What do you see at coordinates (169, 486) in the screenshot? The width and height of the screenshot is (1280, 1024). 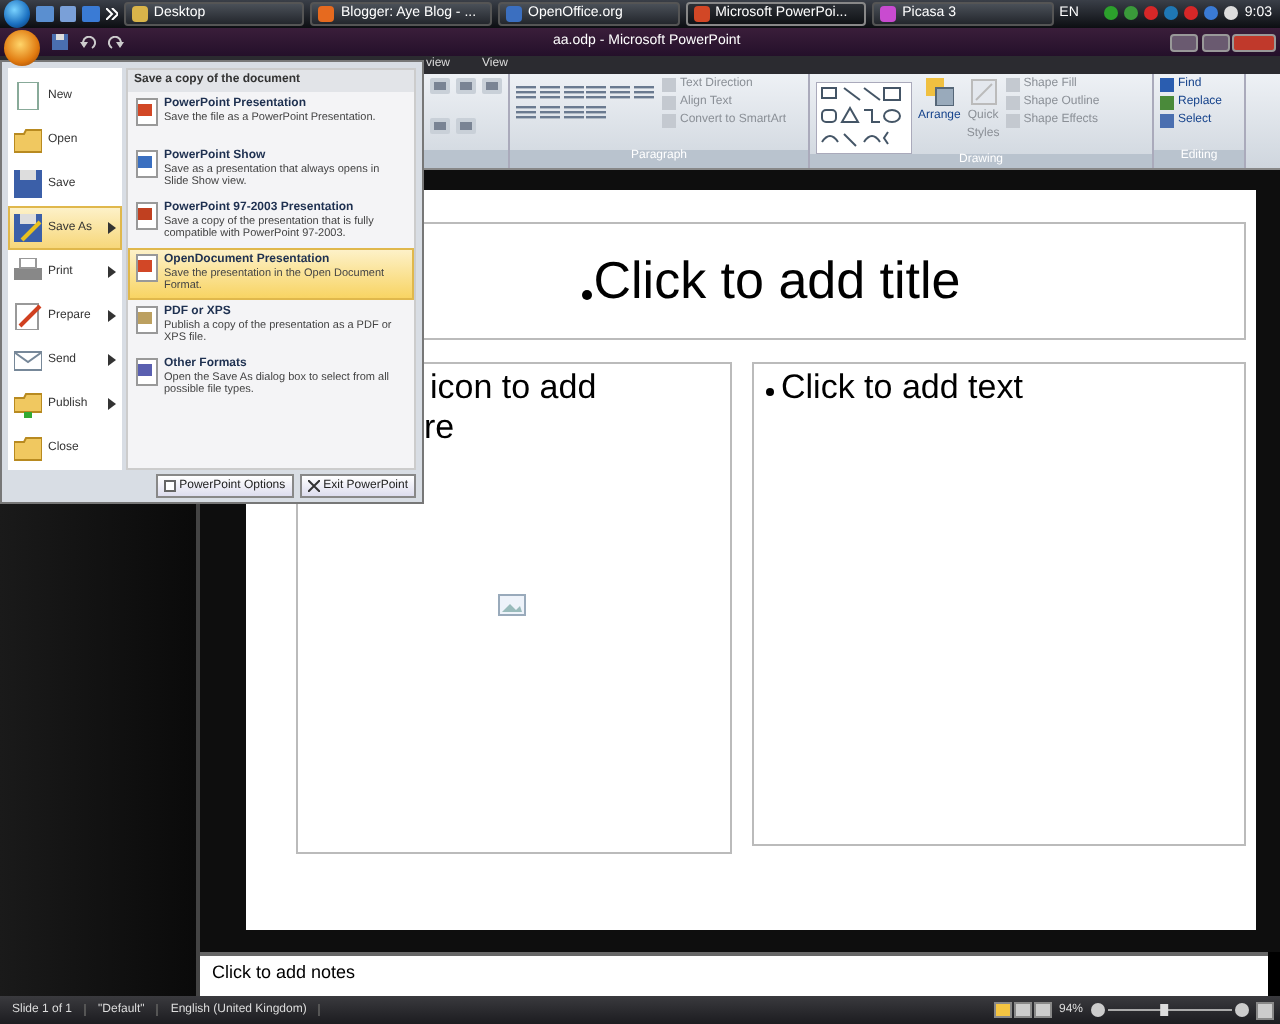 I see `options-icon` at bounding box center [169, 486].